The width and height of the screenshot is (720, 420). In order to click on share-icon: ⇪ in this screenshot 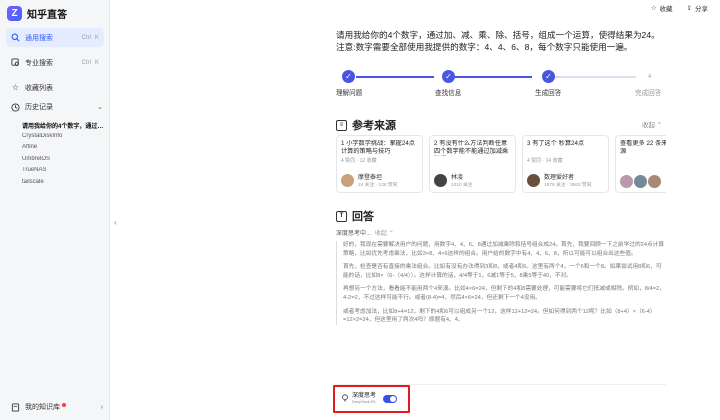, I will do `click(689, 8)`.